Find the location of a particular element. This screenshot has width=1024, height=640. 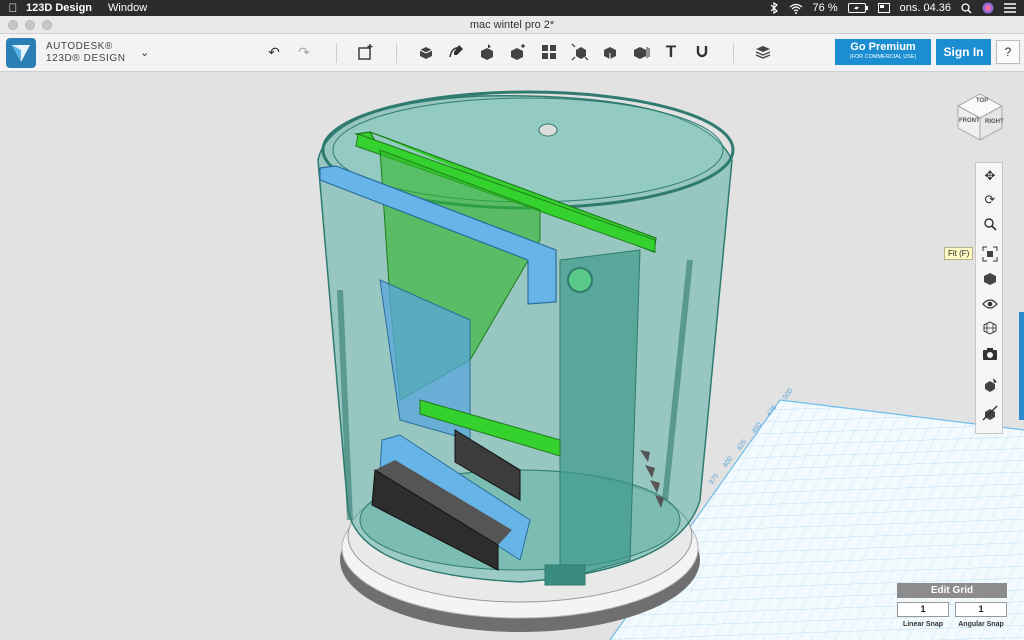

viewcube-front-label: FRONT is located at coordinates (969, 121).